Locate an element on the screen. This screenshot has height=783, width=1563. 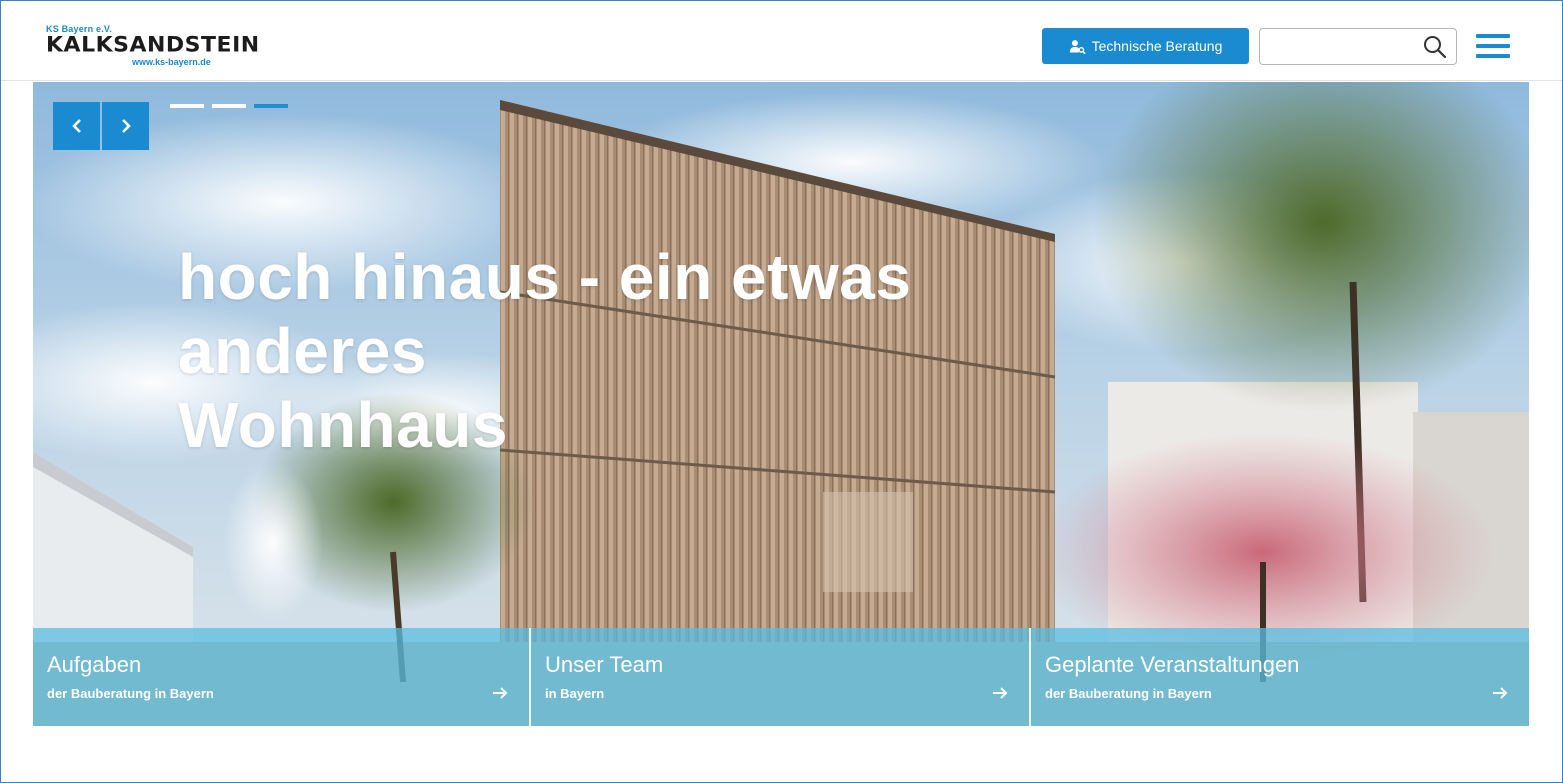
chevron-right-icon is located at coordinates (126, 126).